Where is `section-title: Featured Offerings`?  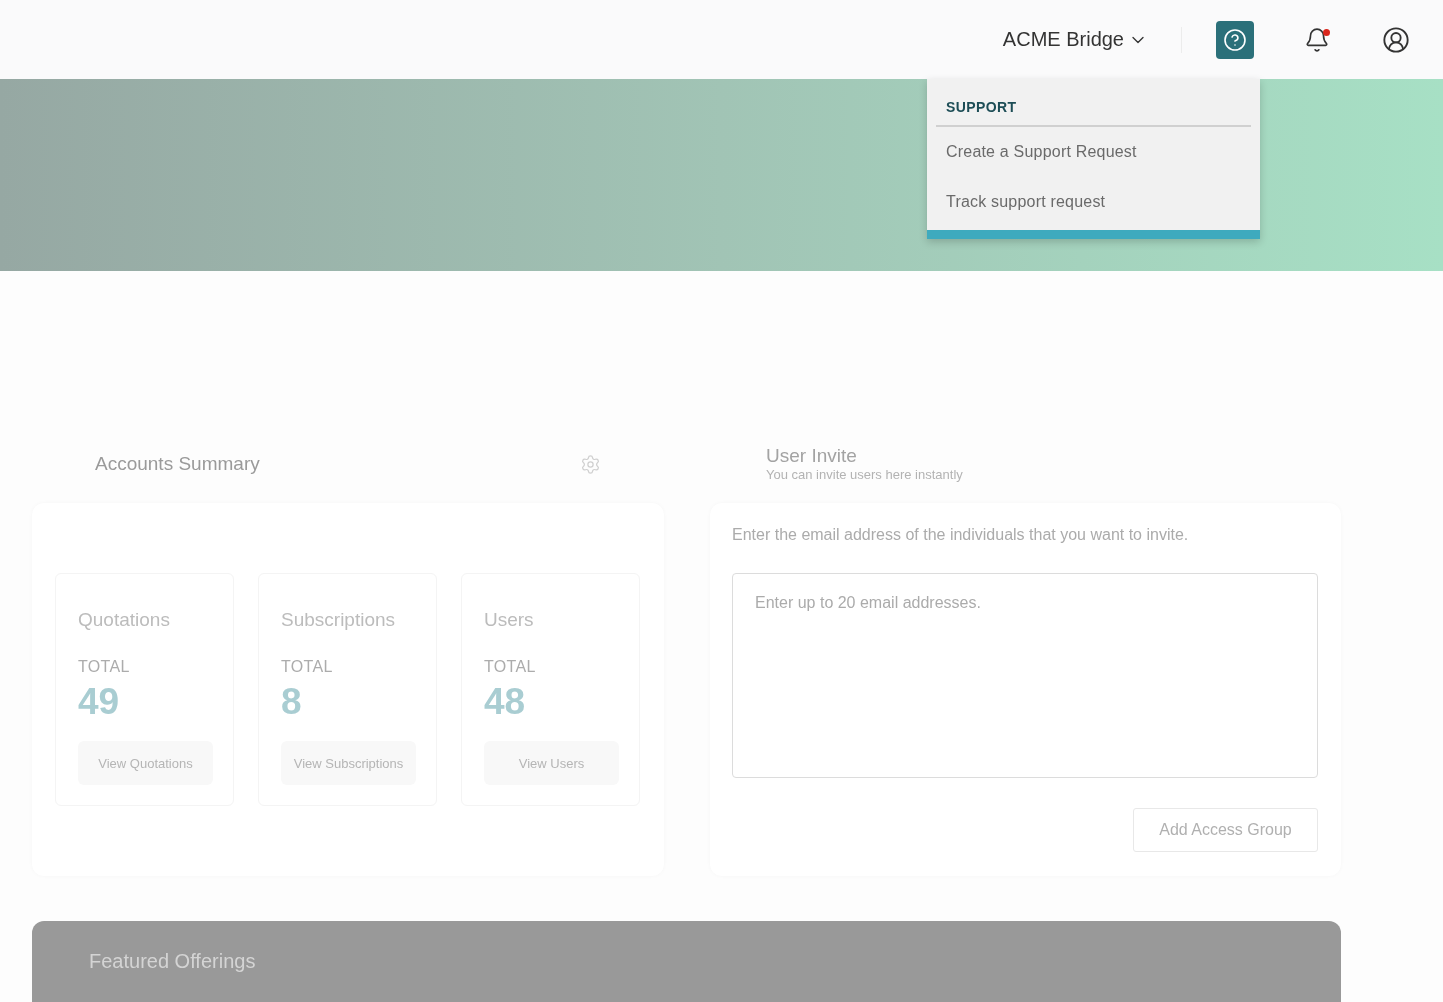
section-title: Featured Offerings is located at coordinates (172, 961).